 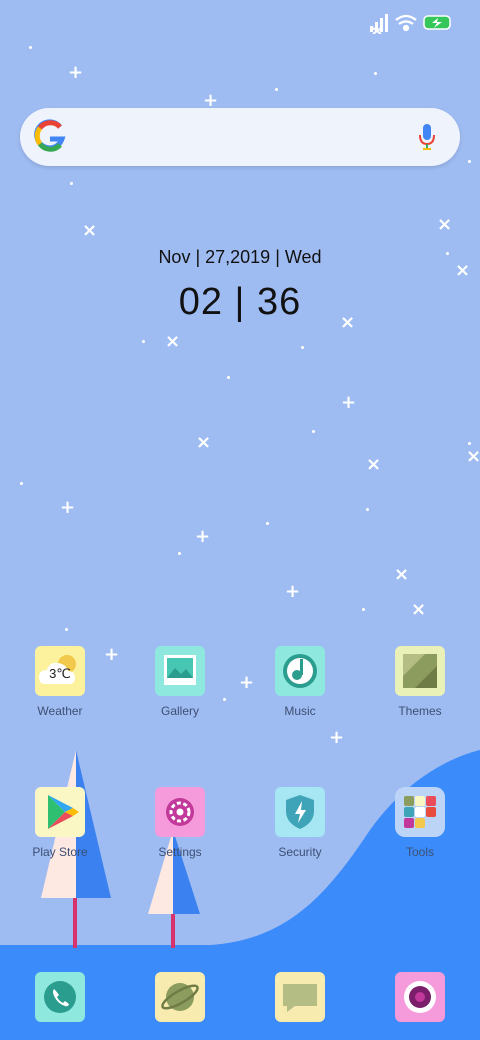 I want to click on app-label: Settings, so click(x=180, y=852).